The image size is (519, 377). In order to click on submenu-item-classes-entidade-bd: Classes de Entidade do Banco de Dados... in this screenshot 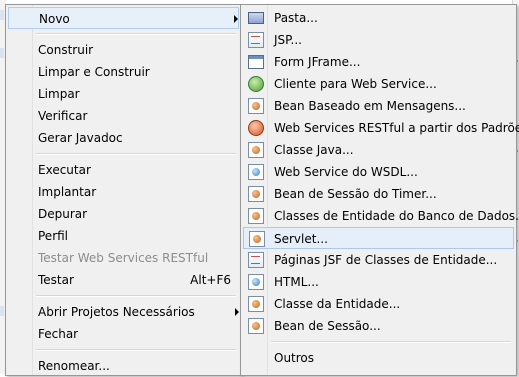, I will do `click(381, 216)`.